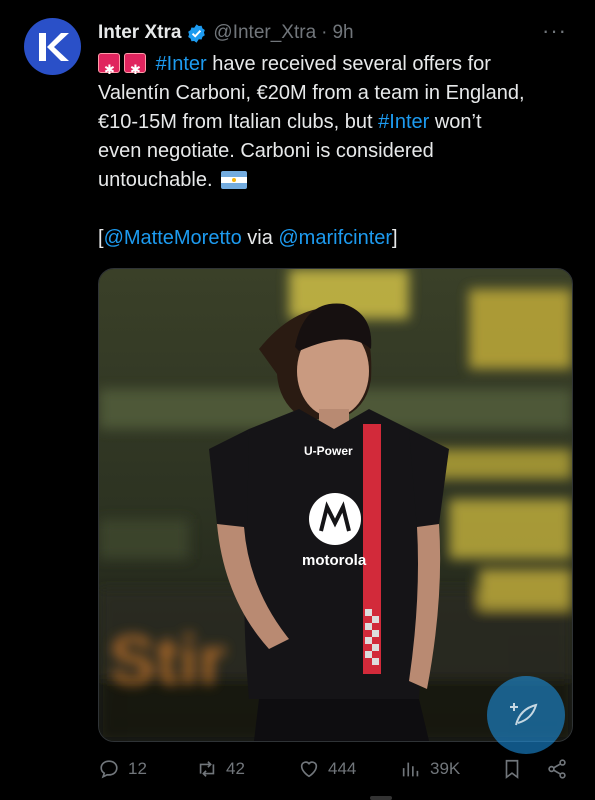 This screenshot has width=595, height=800. I want to click on hashtag-inter-2: #Inter, so click(403, 122).